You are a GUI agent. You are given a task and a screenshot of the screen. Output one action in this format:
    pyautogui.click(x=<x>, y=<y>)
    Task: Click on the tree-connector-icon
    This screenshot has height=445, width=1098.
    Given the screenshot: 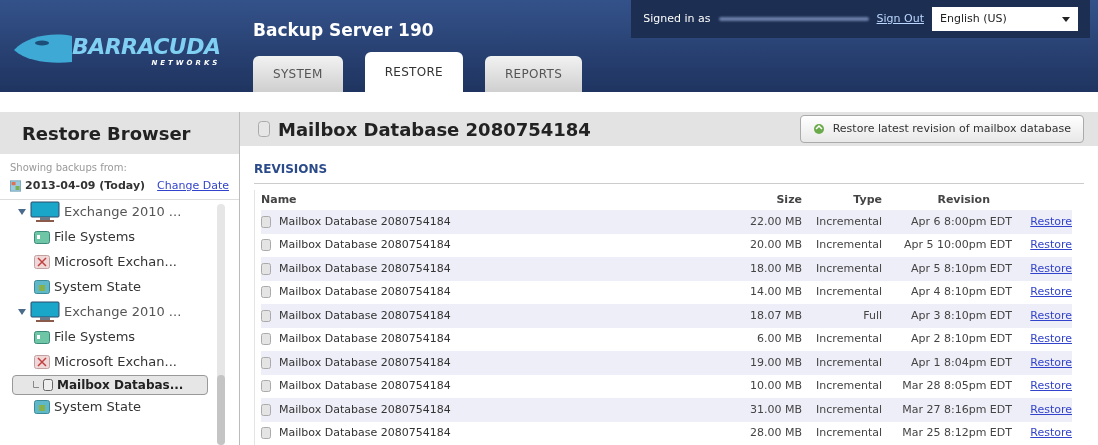 What is the action you would take?
    pyautogui.click(x=36, y=384)
    